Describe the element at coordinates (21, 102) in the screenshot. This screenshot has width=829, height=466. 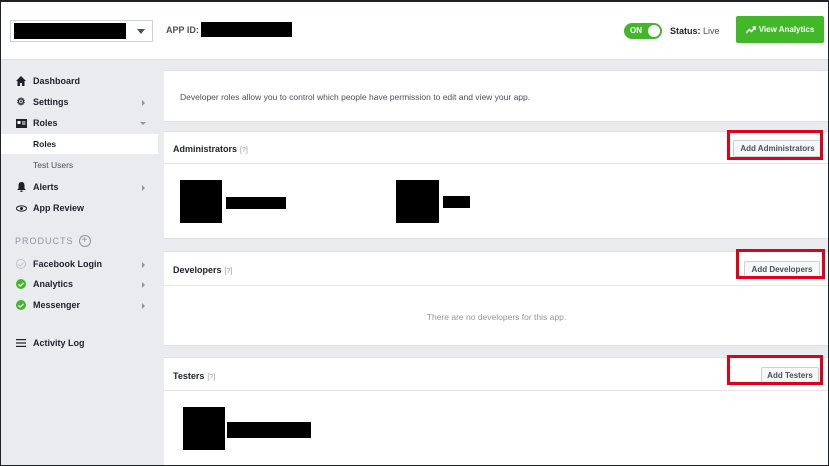
I see `gear-icon: ⚙` at that location.